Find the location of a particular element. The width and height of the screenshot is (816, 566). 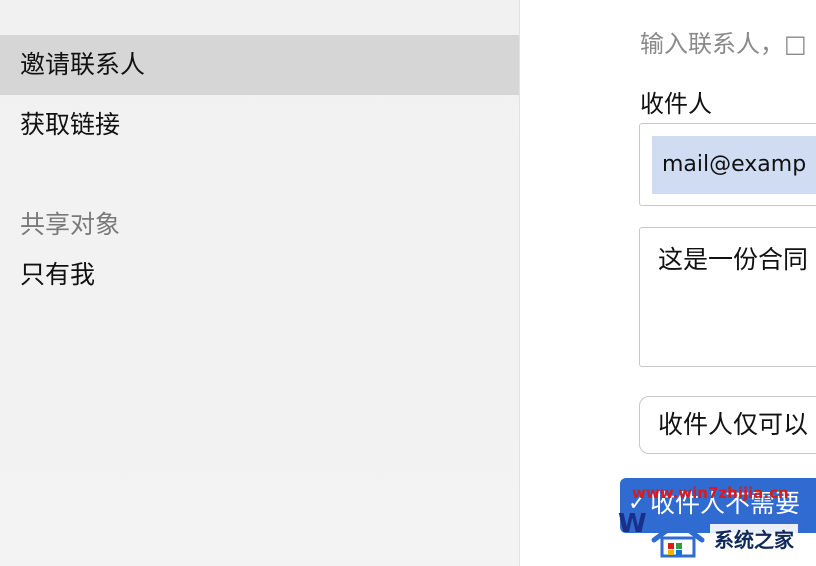

sidebar-item-invite-contacts: 邀请联系人 is located at coordinates (259, 65).